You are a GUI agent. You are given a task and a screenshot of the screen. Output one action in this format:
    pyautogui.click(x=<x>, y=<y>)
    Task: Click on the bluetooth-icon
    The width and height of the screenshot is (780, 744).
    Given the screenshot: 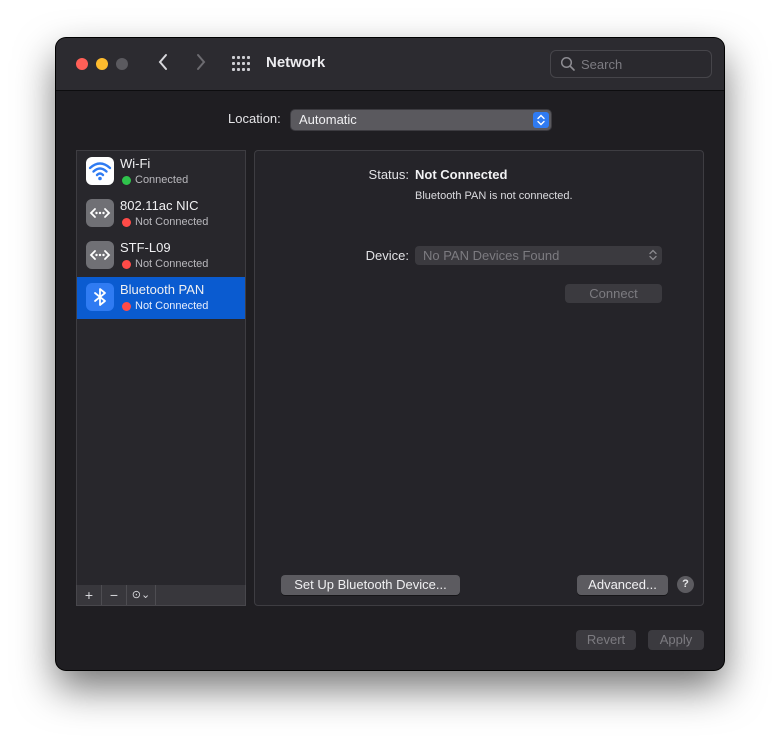 What is the action you would take?
    pyautogui.click(x=100, y=297)
    